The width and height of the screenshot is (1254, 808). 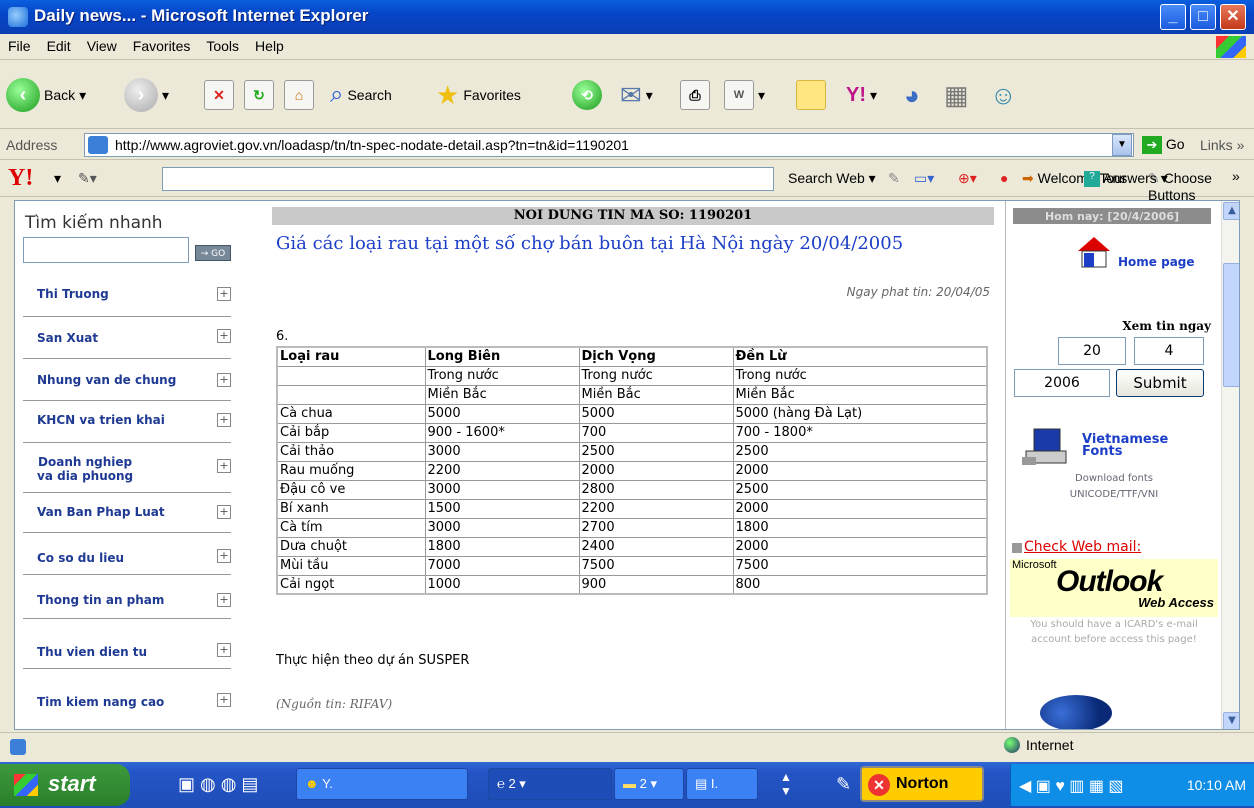 I want to click on notes-button, so click(x=811, y=95).